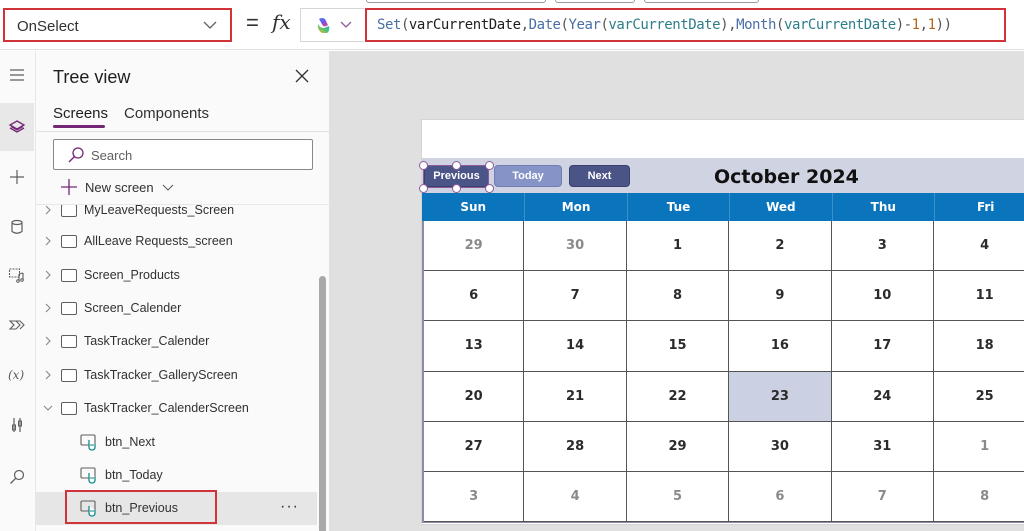  I want to click on calendar-day: 11, so click(979, 296).